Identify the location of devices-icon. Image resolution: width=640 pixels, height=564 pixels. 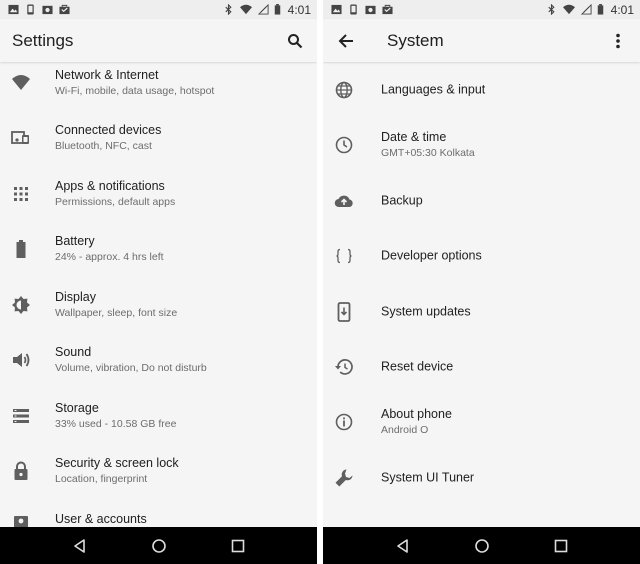
(21, 138).